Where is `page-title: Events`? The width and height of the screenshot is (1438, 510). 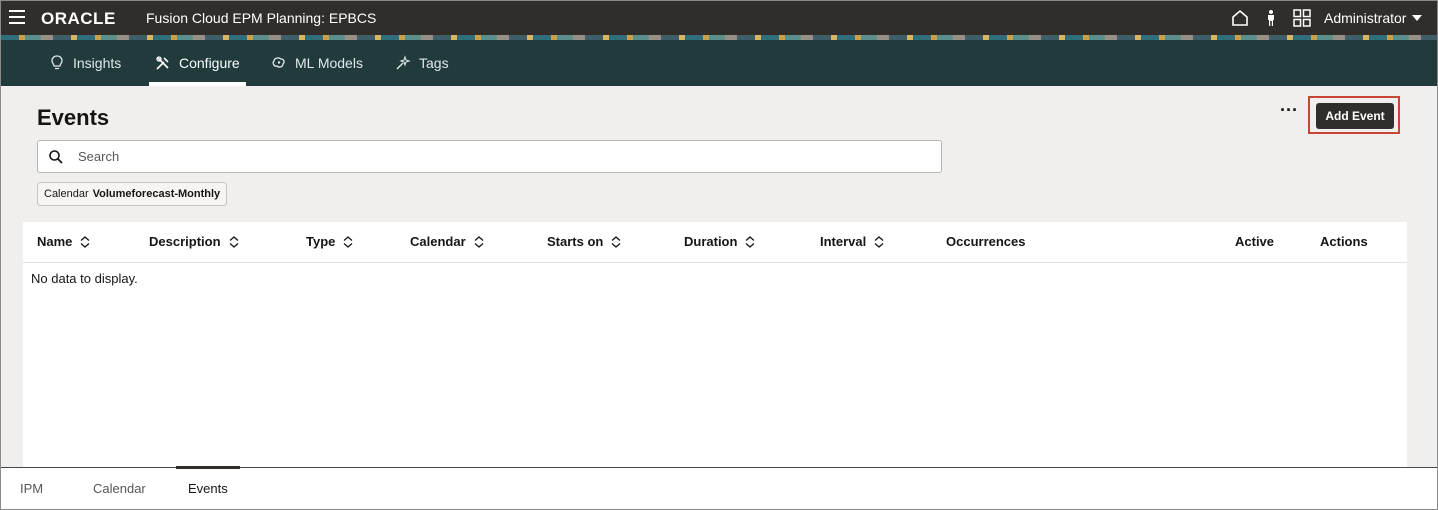
page-title: Events is located at coordinates (73, 117).